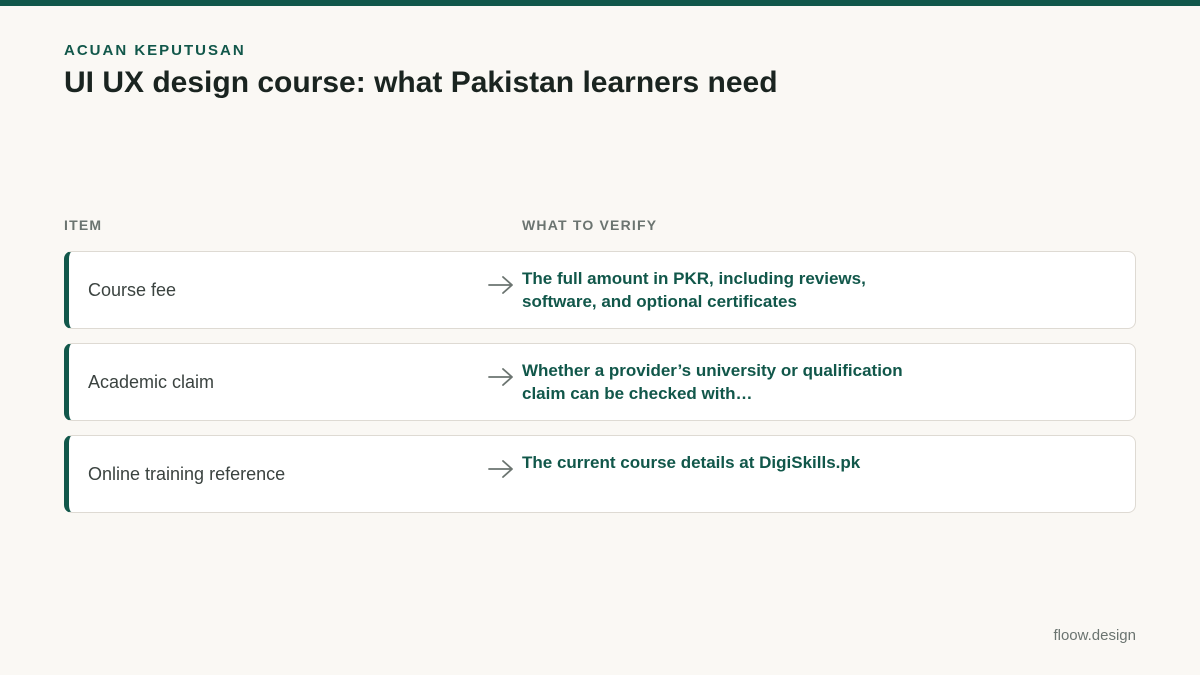  Describe the element at coordinates (600, 3) in the screenshot. I see `top-accent-bar` at that location.